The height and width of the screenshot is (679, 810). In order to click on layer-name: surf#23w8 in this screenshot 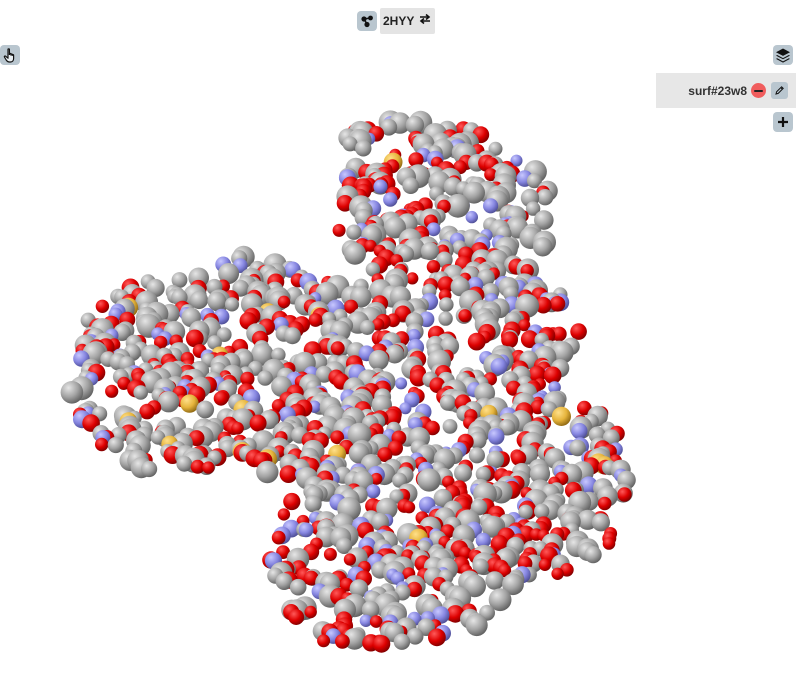, I will do `click(717, 90)`.